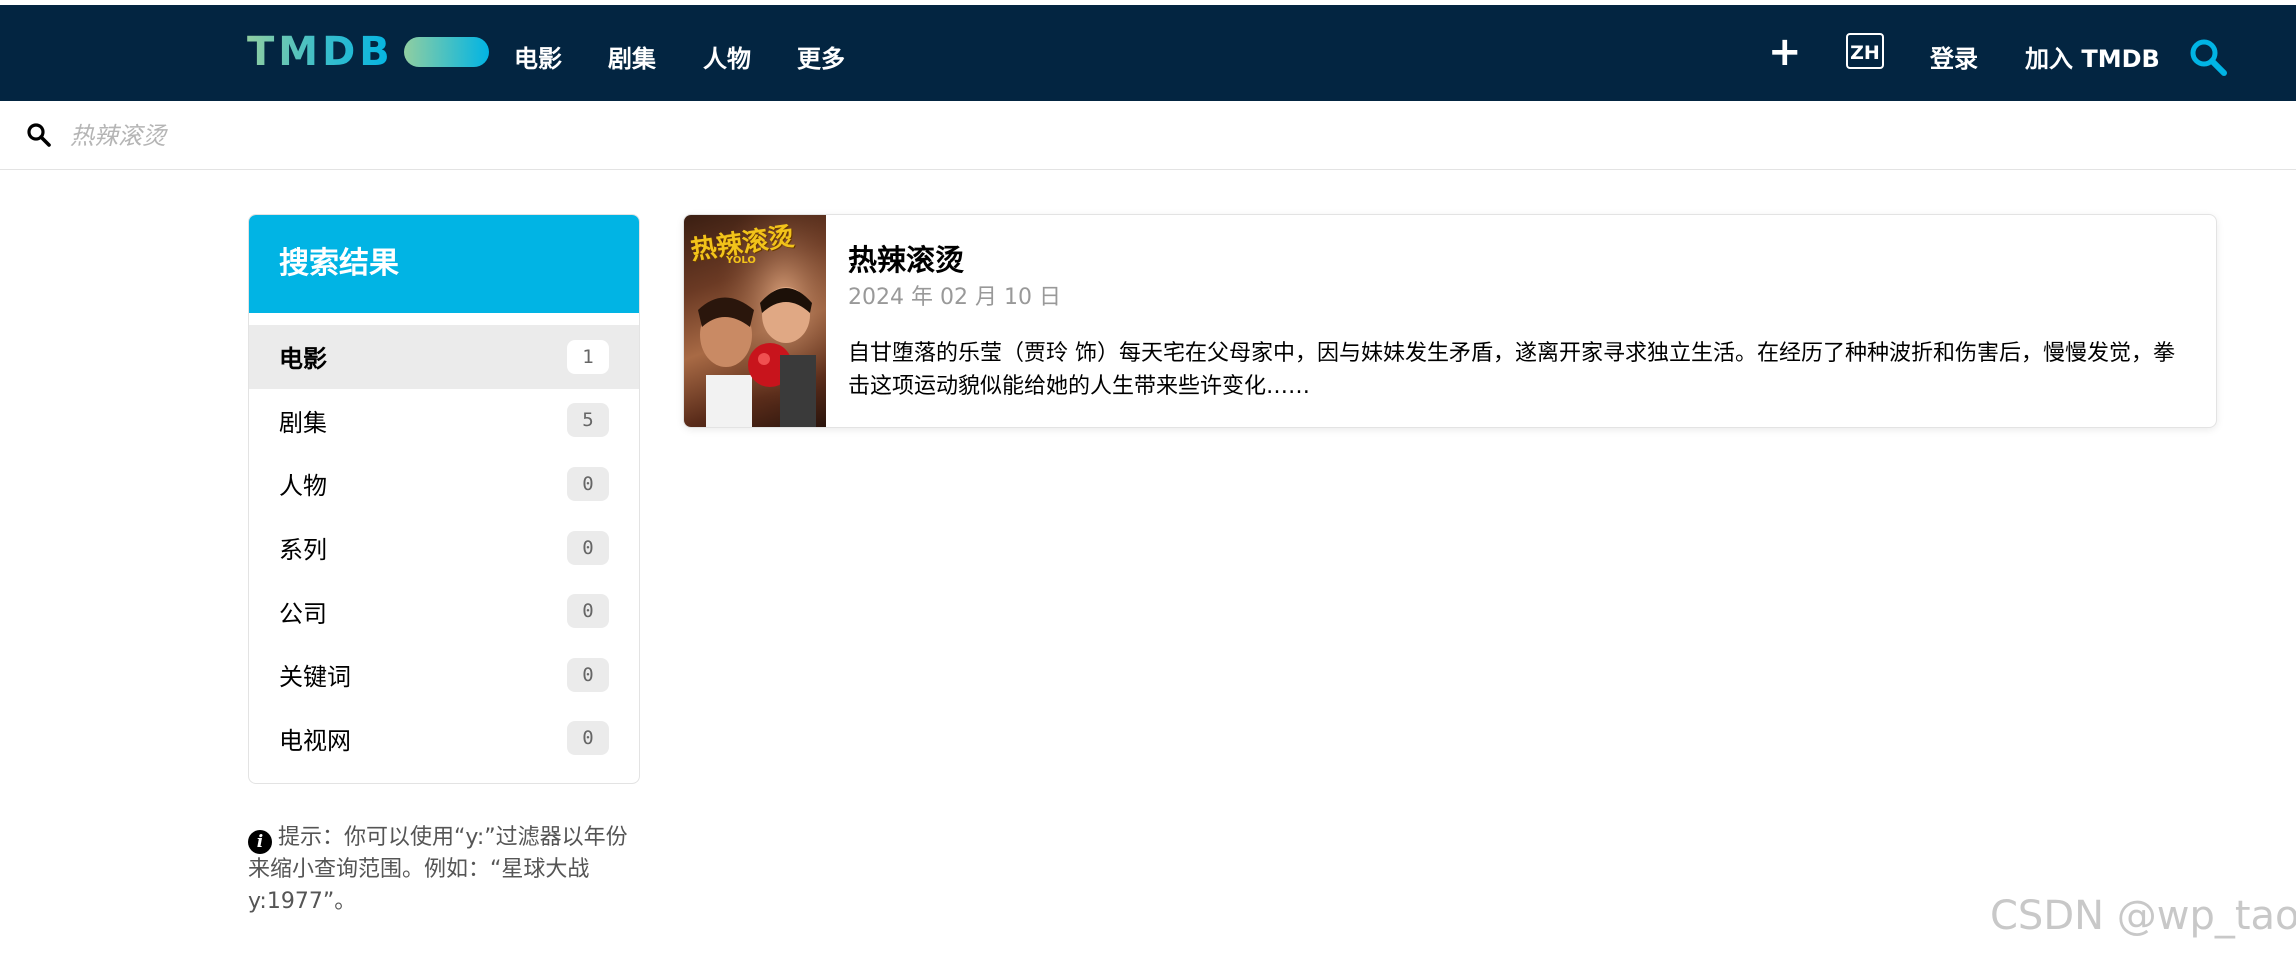 The height and width of the screenshot is (960, 2296). What do you see at coordinates (588, 420) in the screenshot?
I see `category-count: 5` at bounding box center [588, 420].